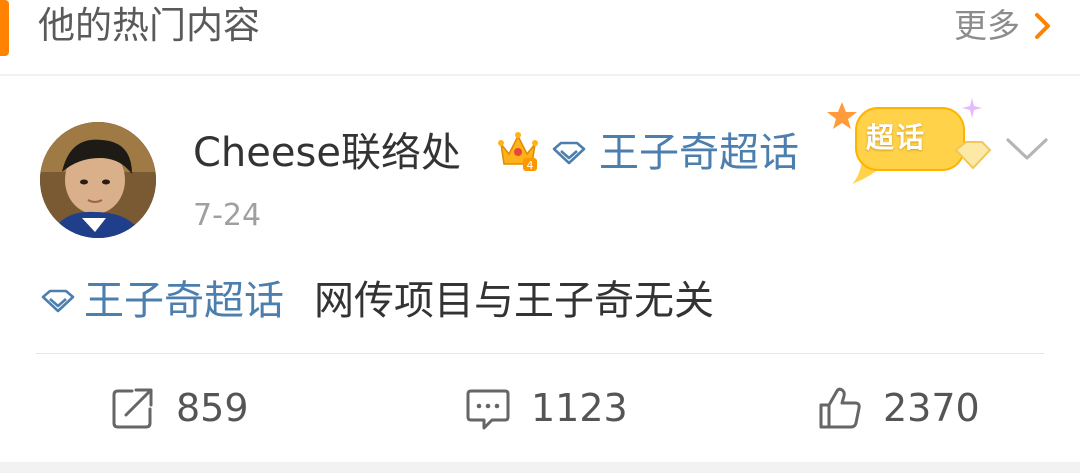 The image size is (1080, 473). I want to click on topic-link-label: 王子奇超话, so click(699, 153).